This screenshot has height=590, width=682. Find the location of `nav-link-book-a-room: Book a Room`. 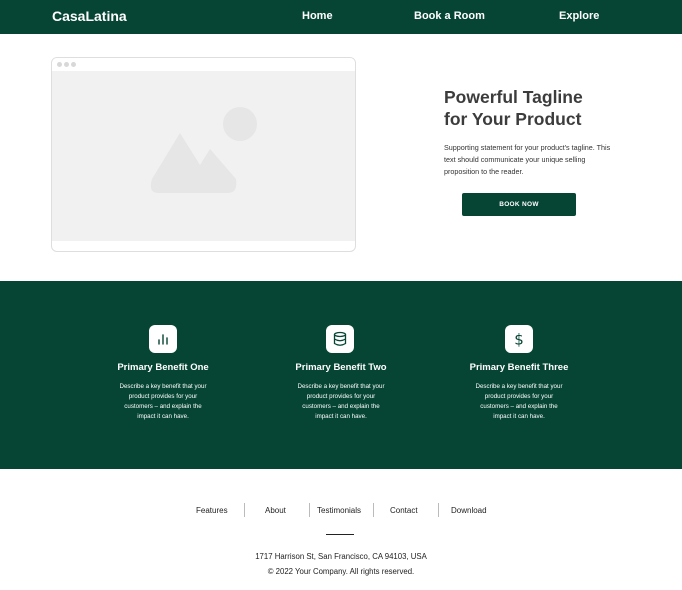

nav-link-book-a-room: Book a Room is located at coordinates (449, 16).